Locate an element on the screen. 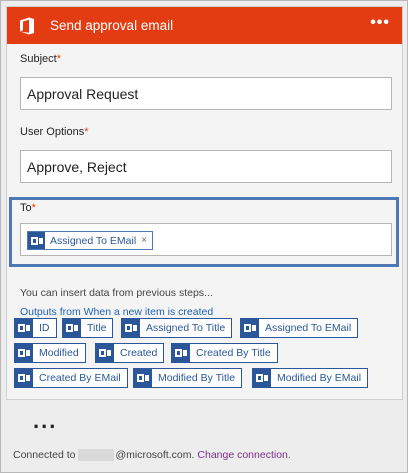 The height and width of the screenshot is (473, 408). remove-token-icon: × is located at coordinates (144, 240).